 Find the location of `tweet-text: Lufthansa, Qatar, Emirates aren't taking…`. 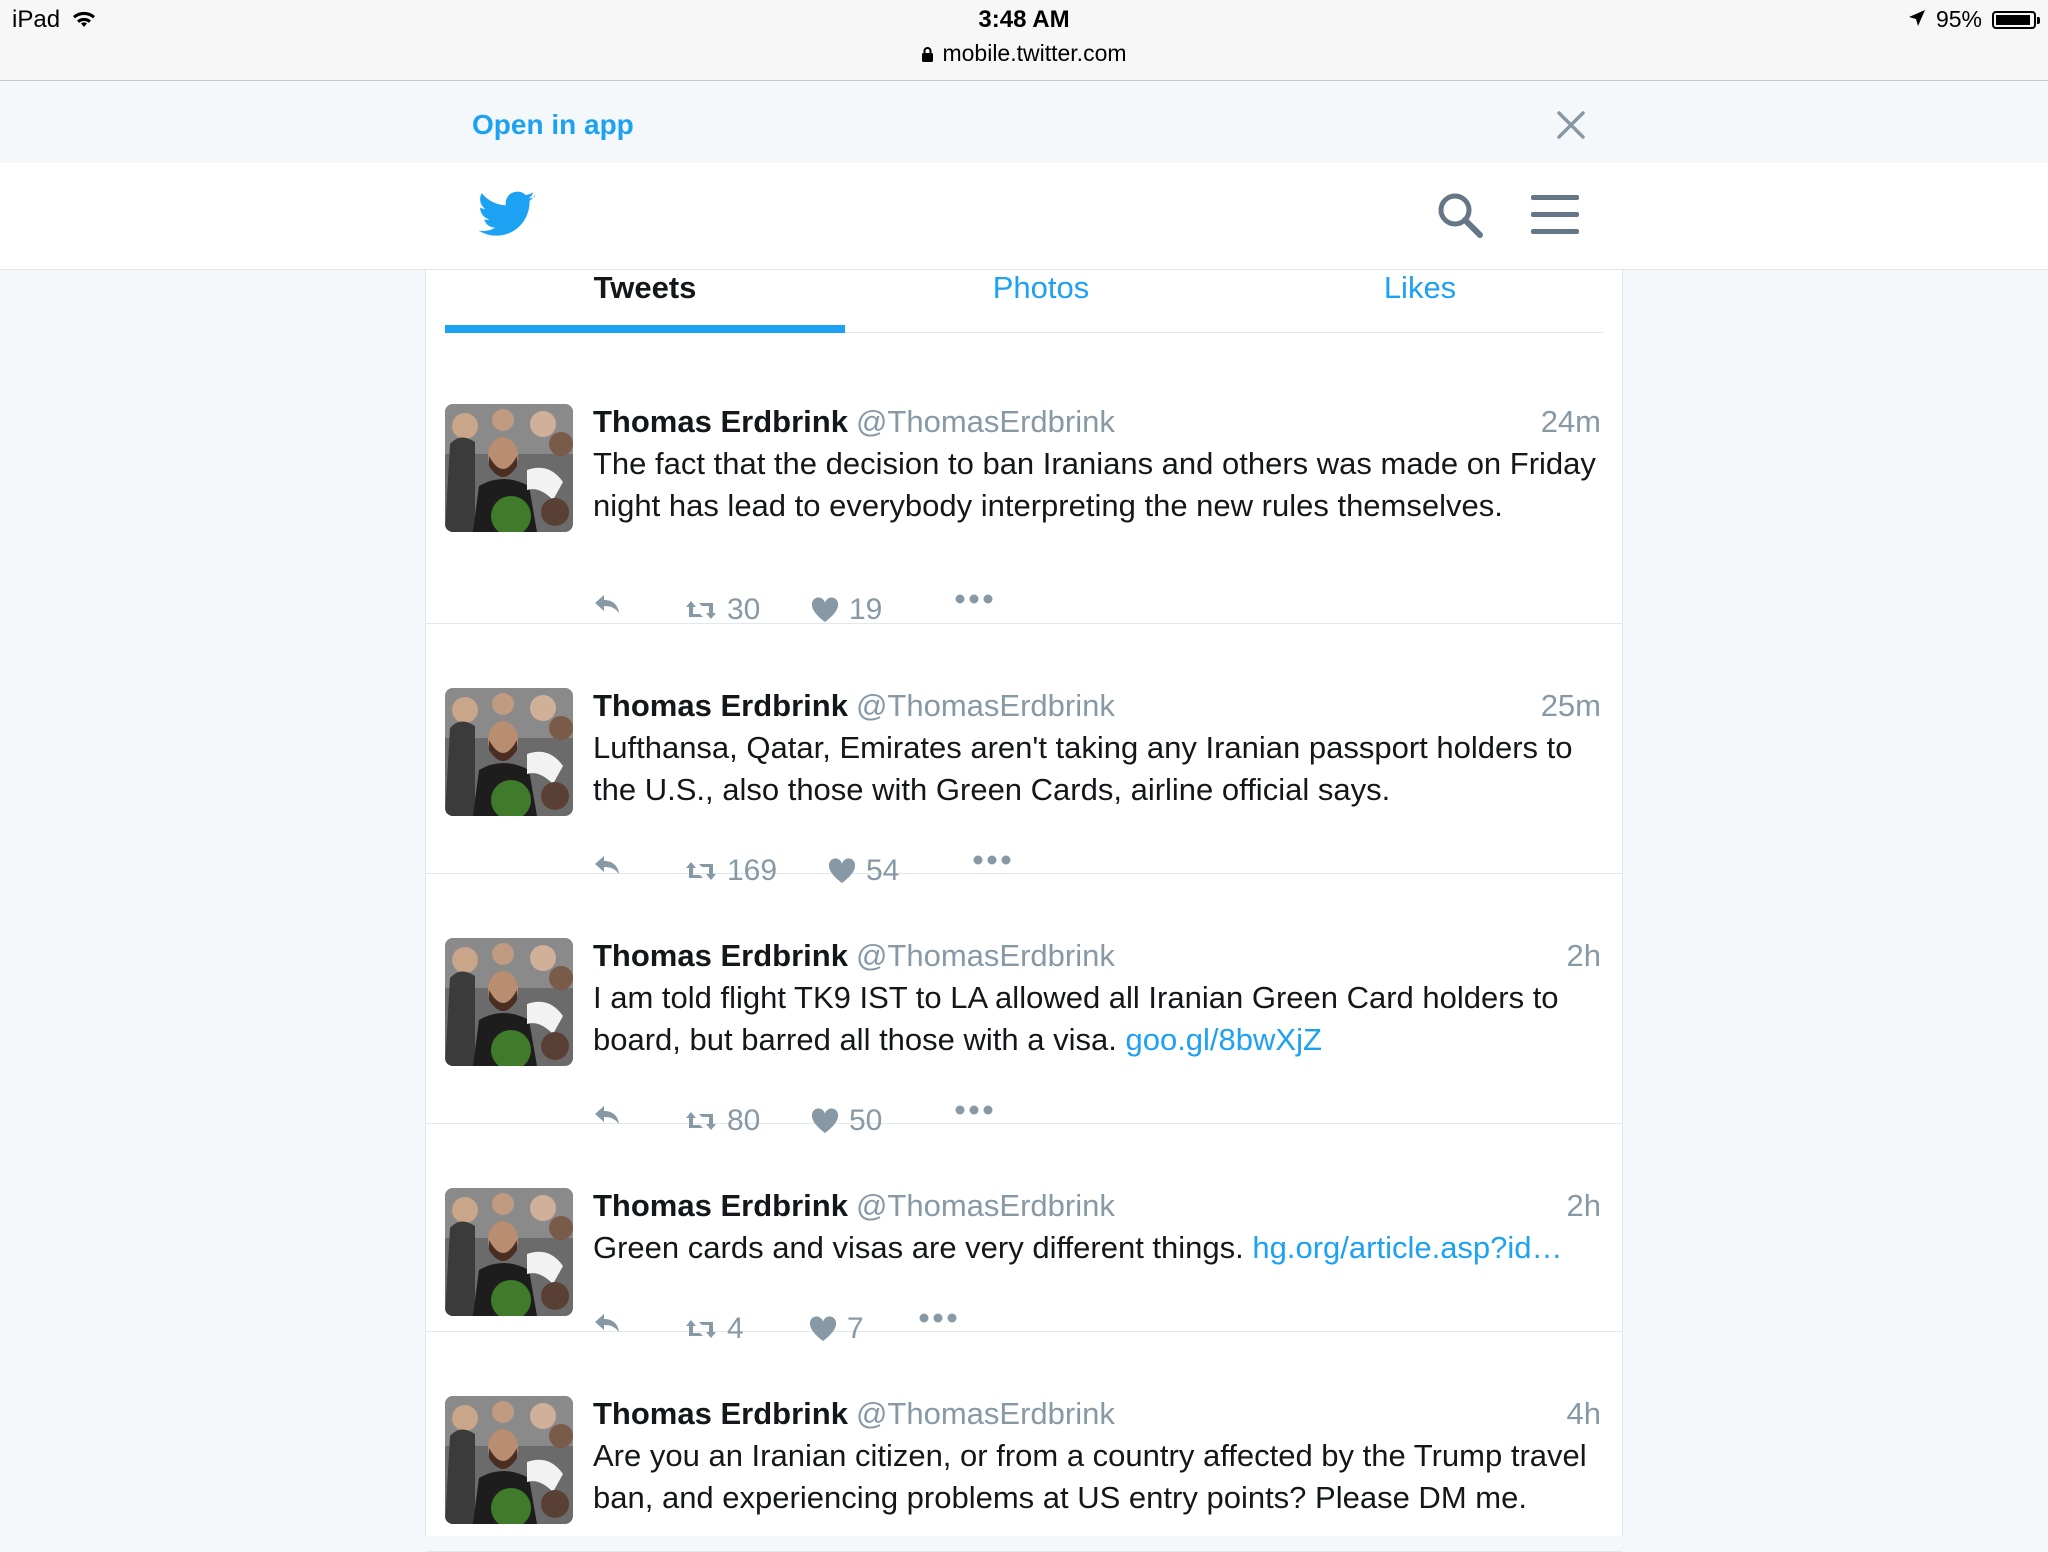

tweet-text: Lufthansa, Qatar, Emirates aren't taking… is located at coordinates (1097, 769).